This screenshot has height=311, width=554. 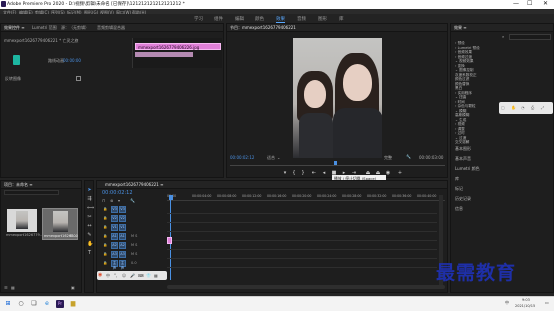 What do you see at coordinates (141, 275) in the screenshot?
I see `ime-keyboard-icon: ⌨` at bounding box center [141, 275].